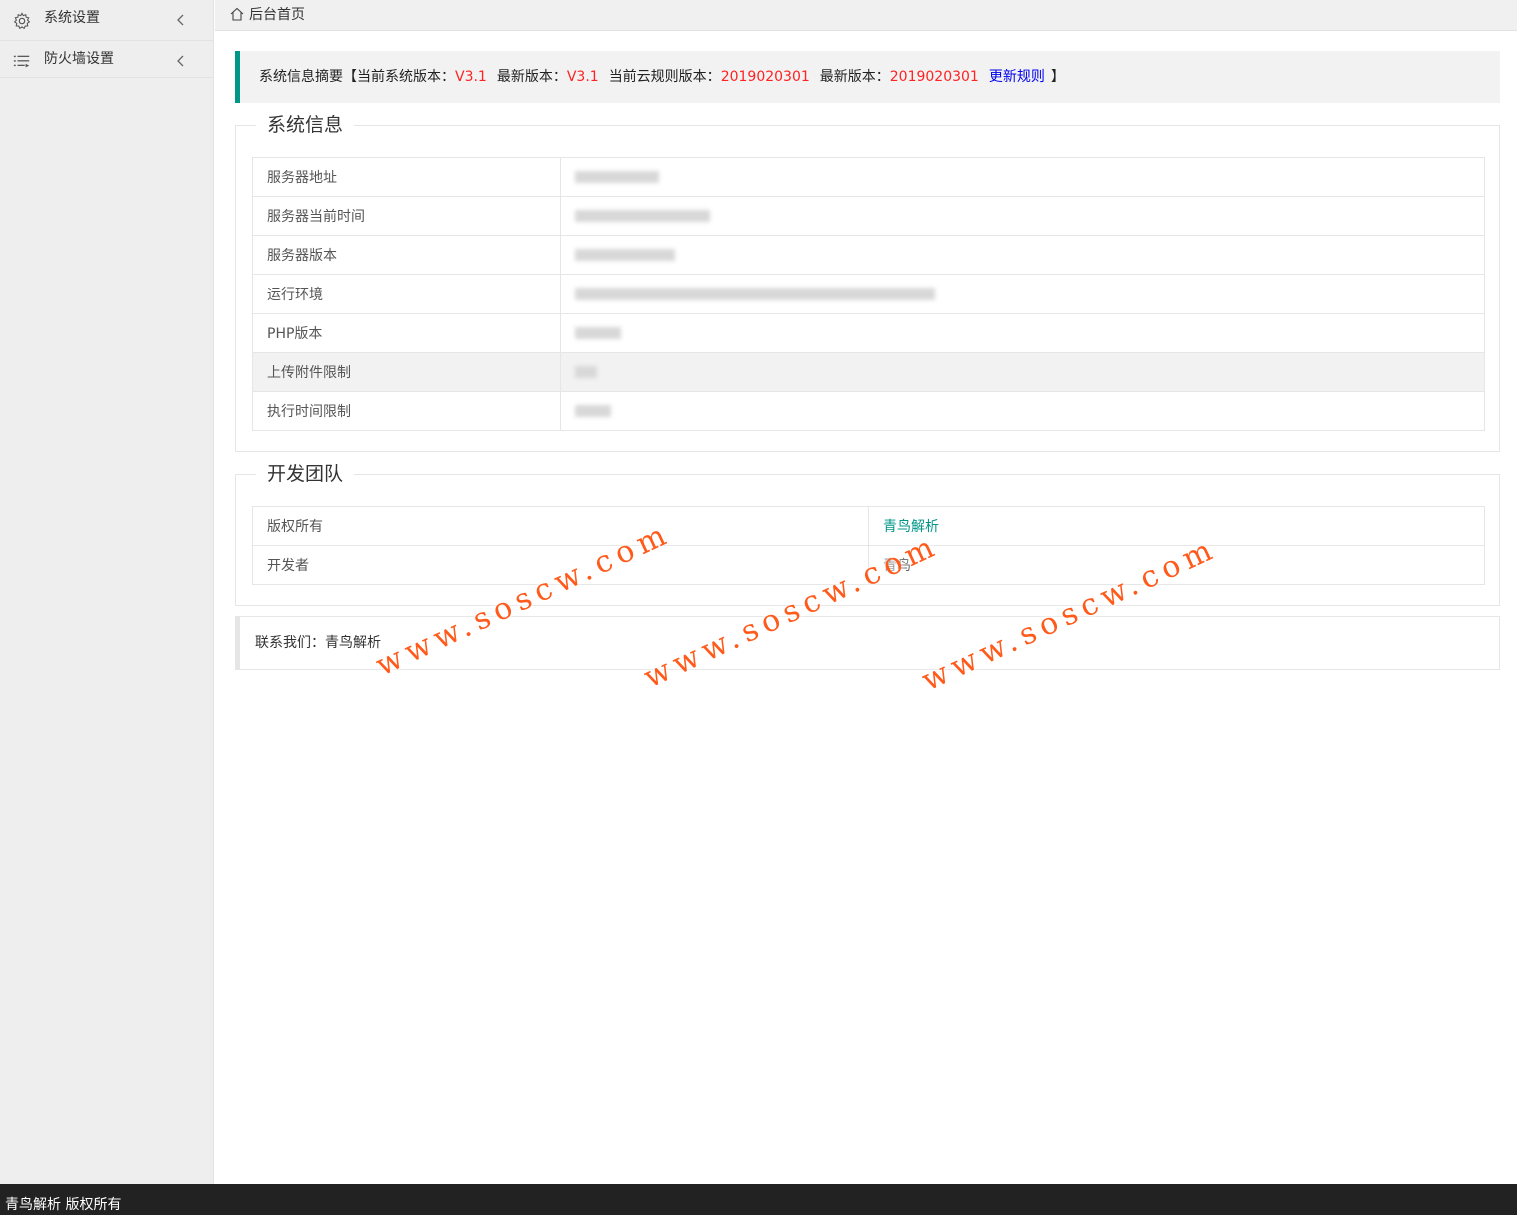  Describe the element at coordinates (560, 565) in the screenshot. I see `row-label: 开发者` at that location.